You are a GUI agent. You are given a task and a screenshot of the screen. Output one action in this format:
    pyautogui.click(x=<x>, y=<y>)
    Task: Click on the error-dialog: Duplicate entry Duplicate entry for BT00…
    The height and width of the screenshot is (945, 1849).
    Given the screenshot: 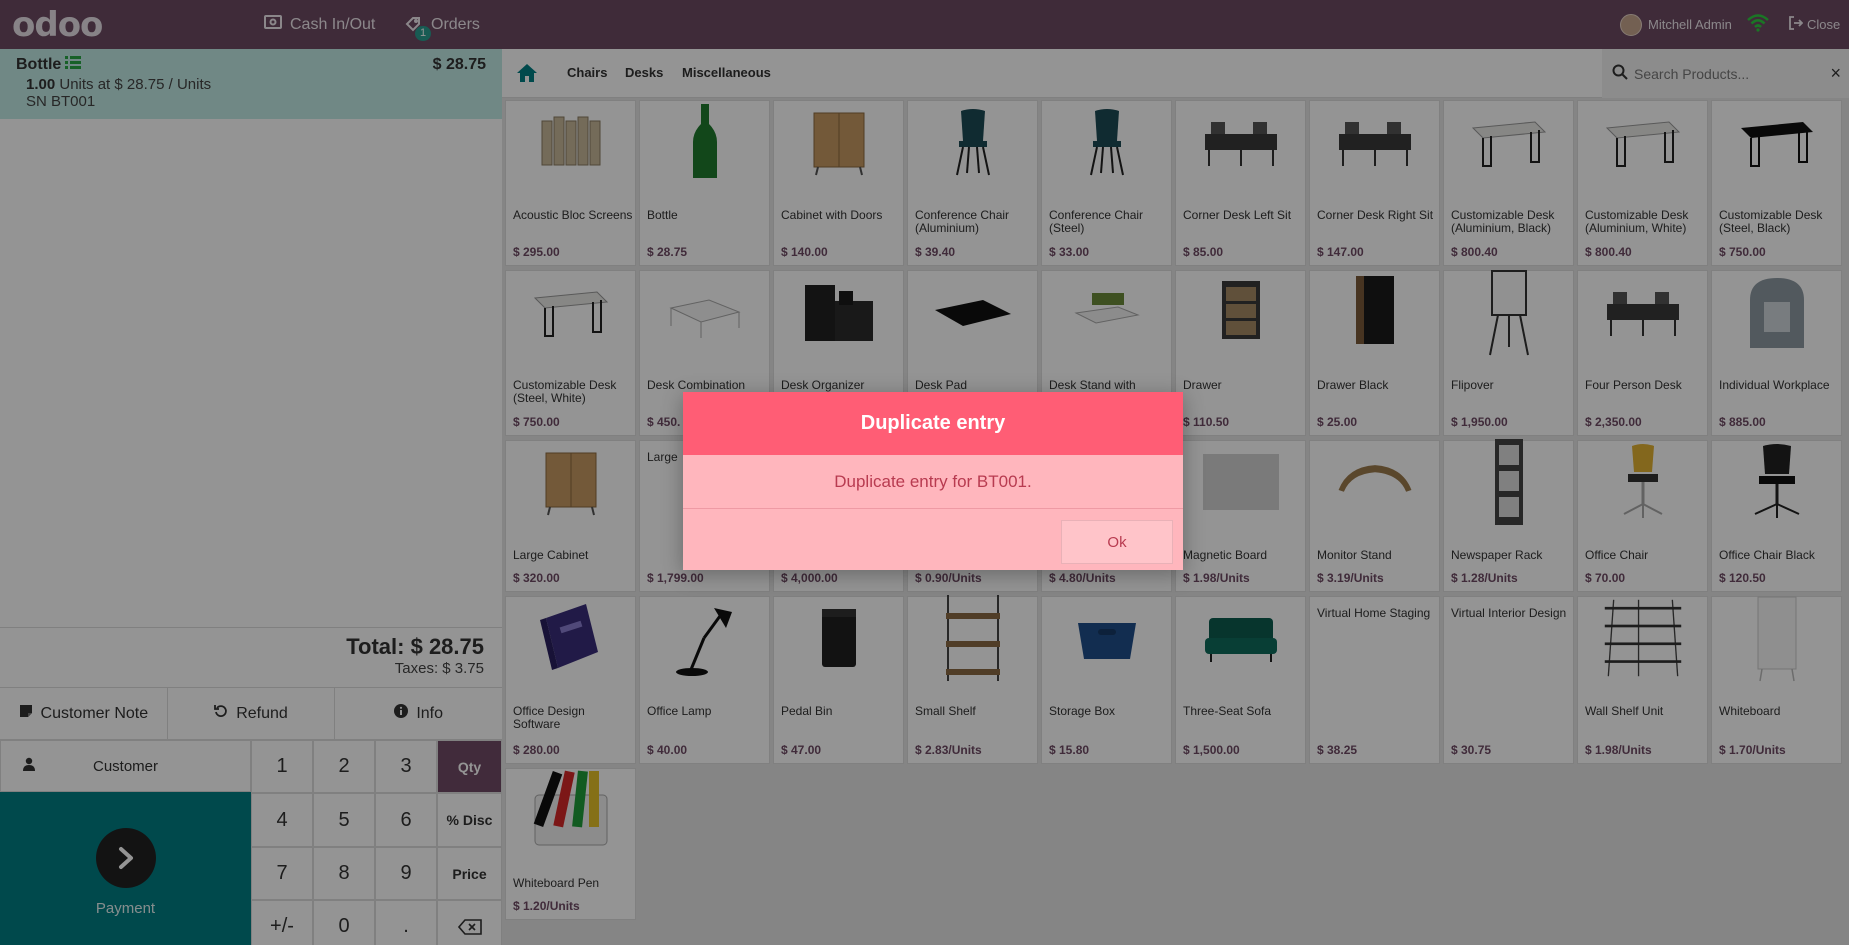 What is the action you would take?
    pyautogui.click(x=933, y=481)
    